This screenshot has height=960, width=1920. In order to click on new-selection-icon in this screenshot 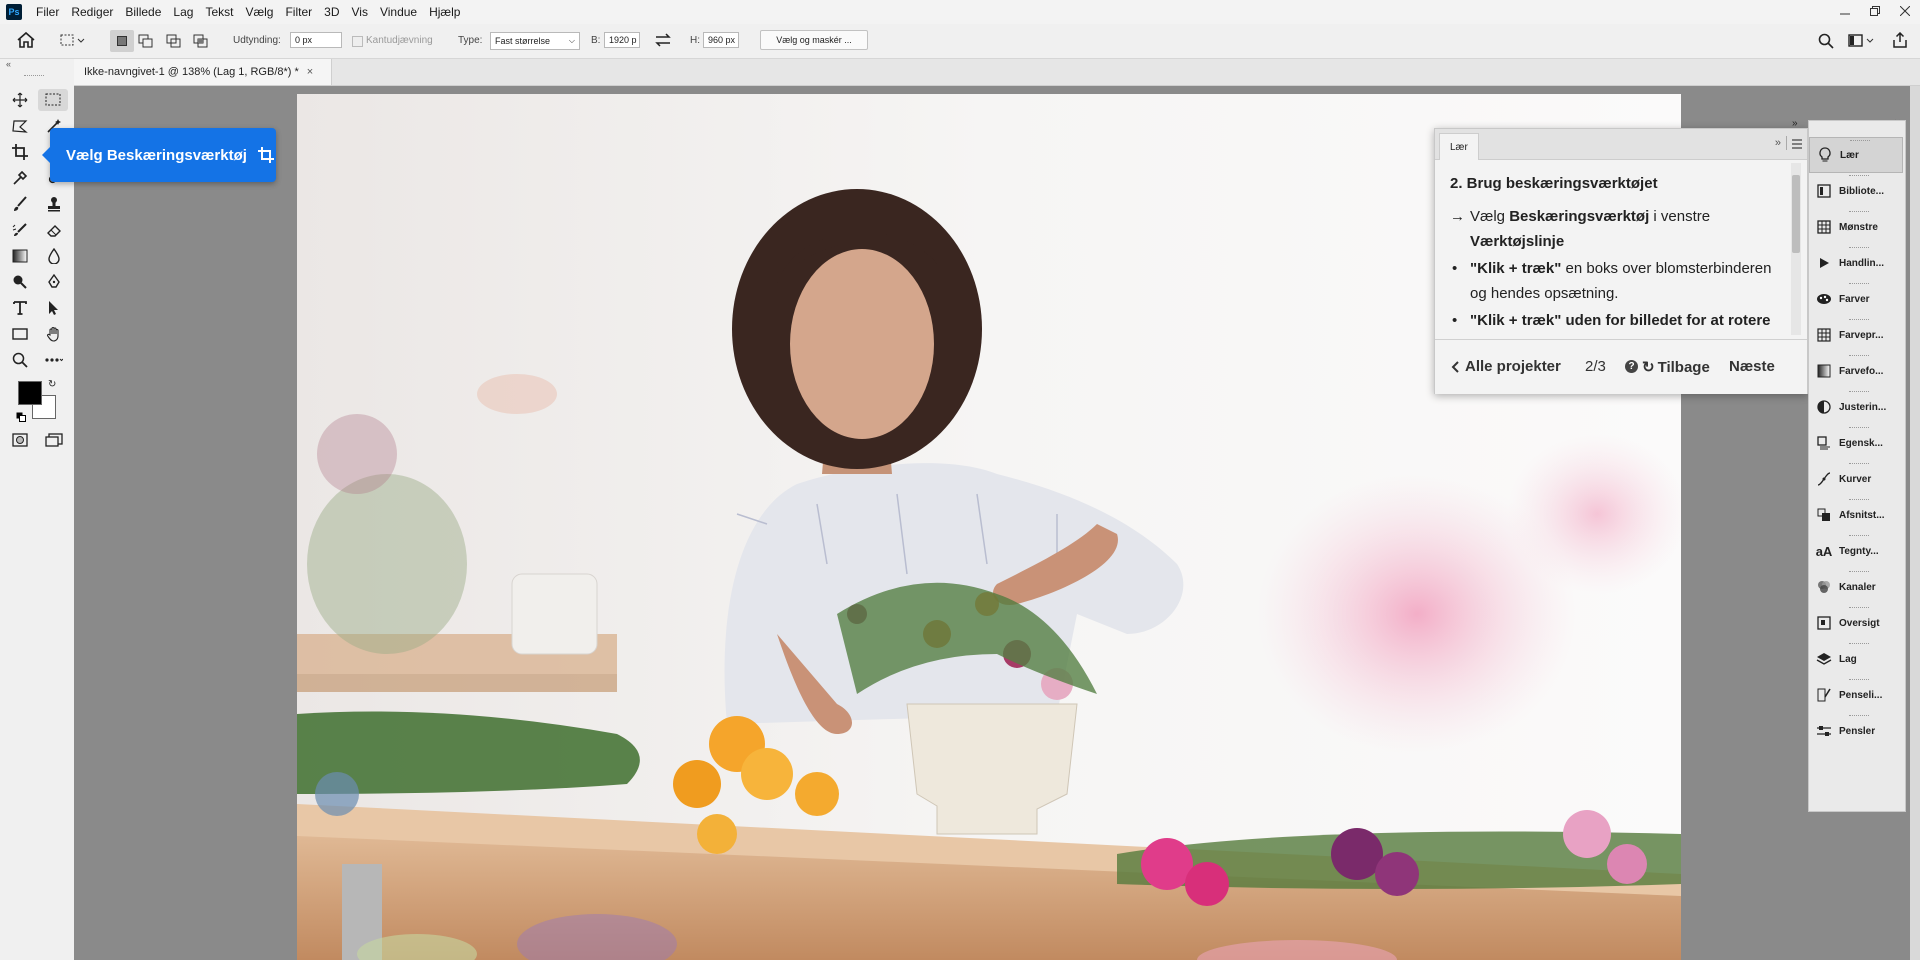, I will do `click(122, 41)`.